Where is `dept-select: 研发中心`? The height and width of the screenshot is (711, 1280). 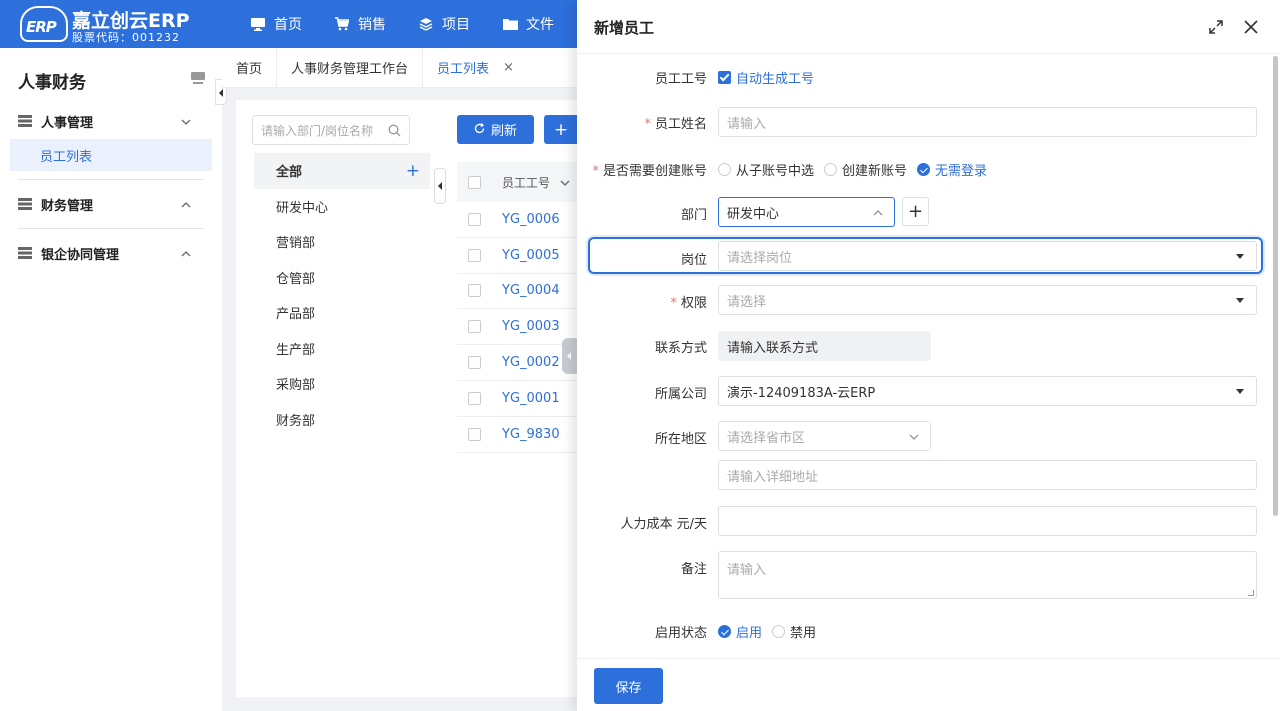 dept-select: 研发中心 is located at coordinates (806, 212).